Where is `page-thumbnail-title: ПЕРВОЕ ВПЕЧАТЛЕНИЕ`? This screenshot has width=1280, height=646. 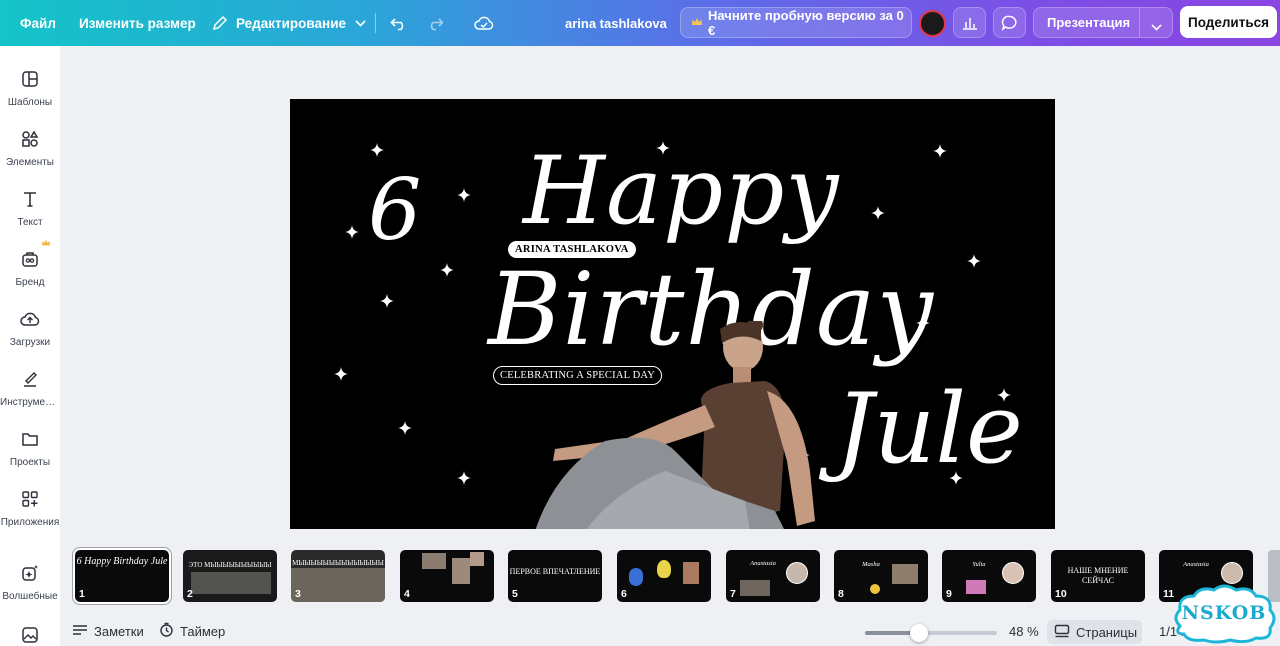 page-thumbnail-title: ПЕРВОЕ ВПЕЧАТЛЕНИЕ is located at coordinates (555, 571).